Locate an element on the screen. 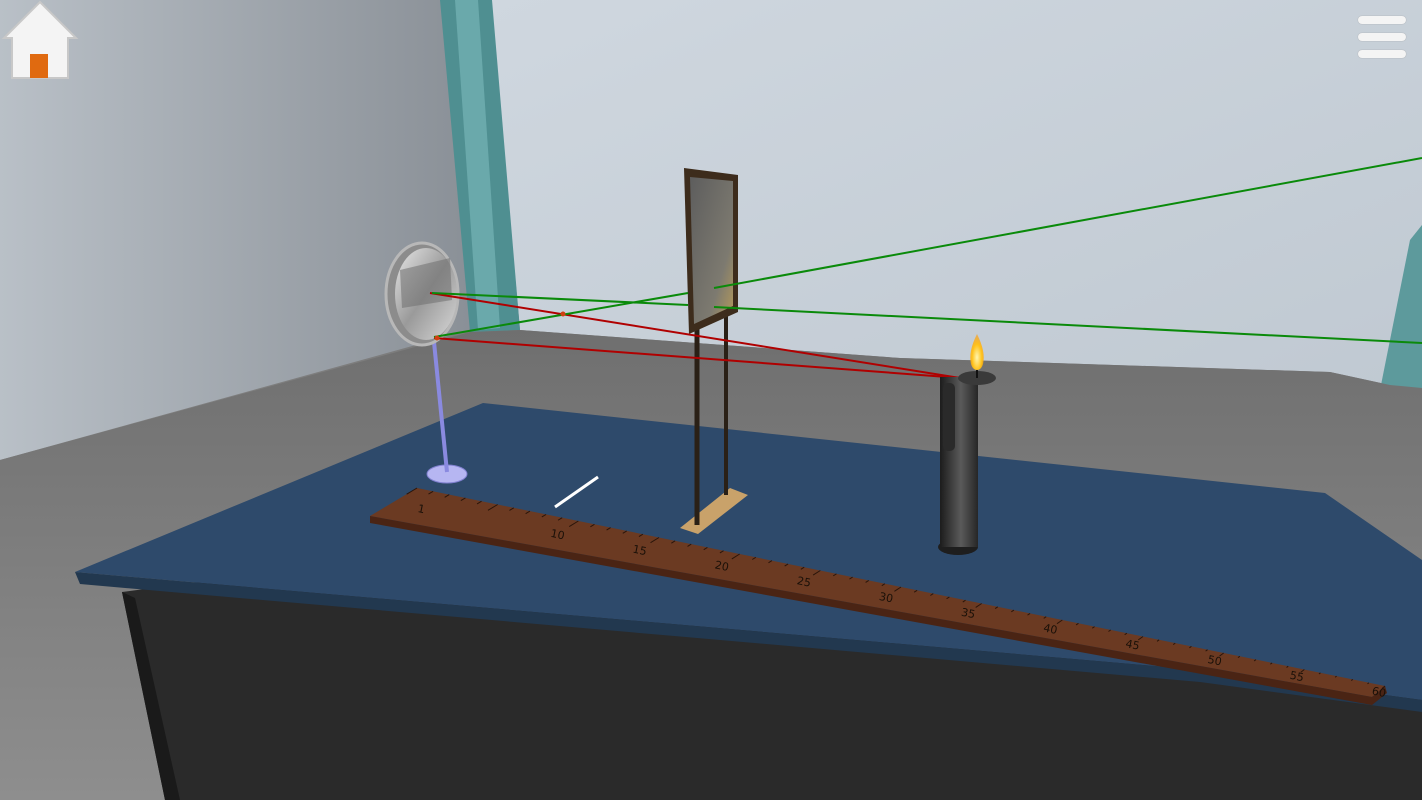 The image size is (1422, 800). home-button is located at coordinates (40, 41).